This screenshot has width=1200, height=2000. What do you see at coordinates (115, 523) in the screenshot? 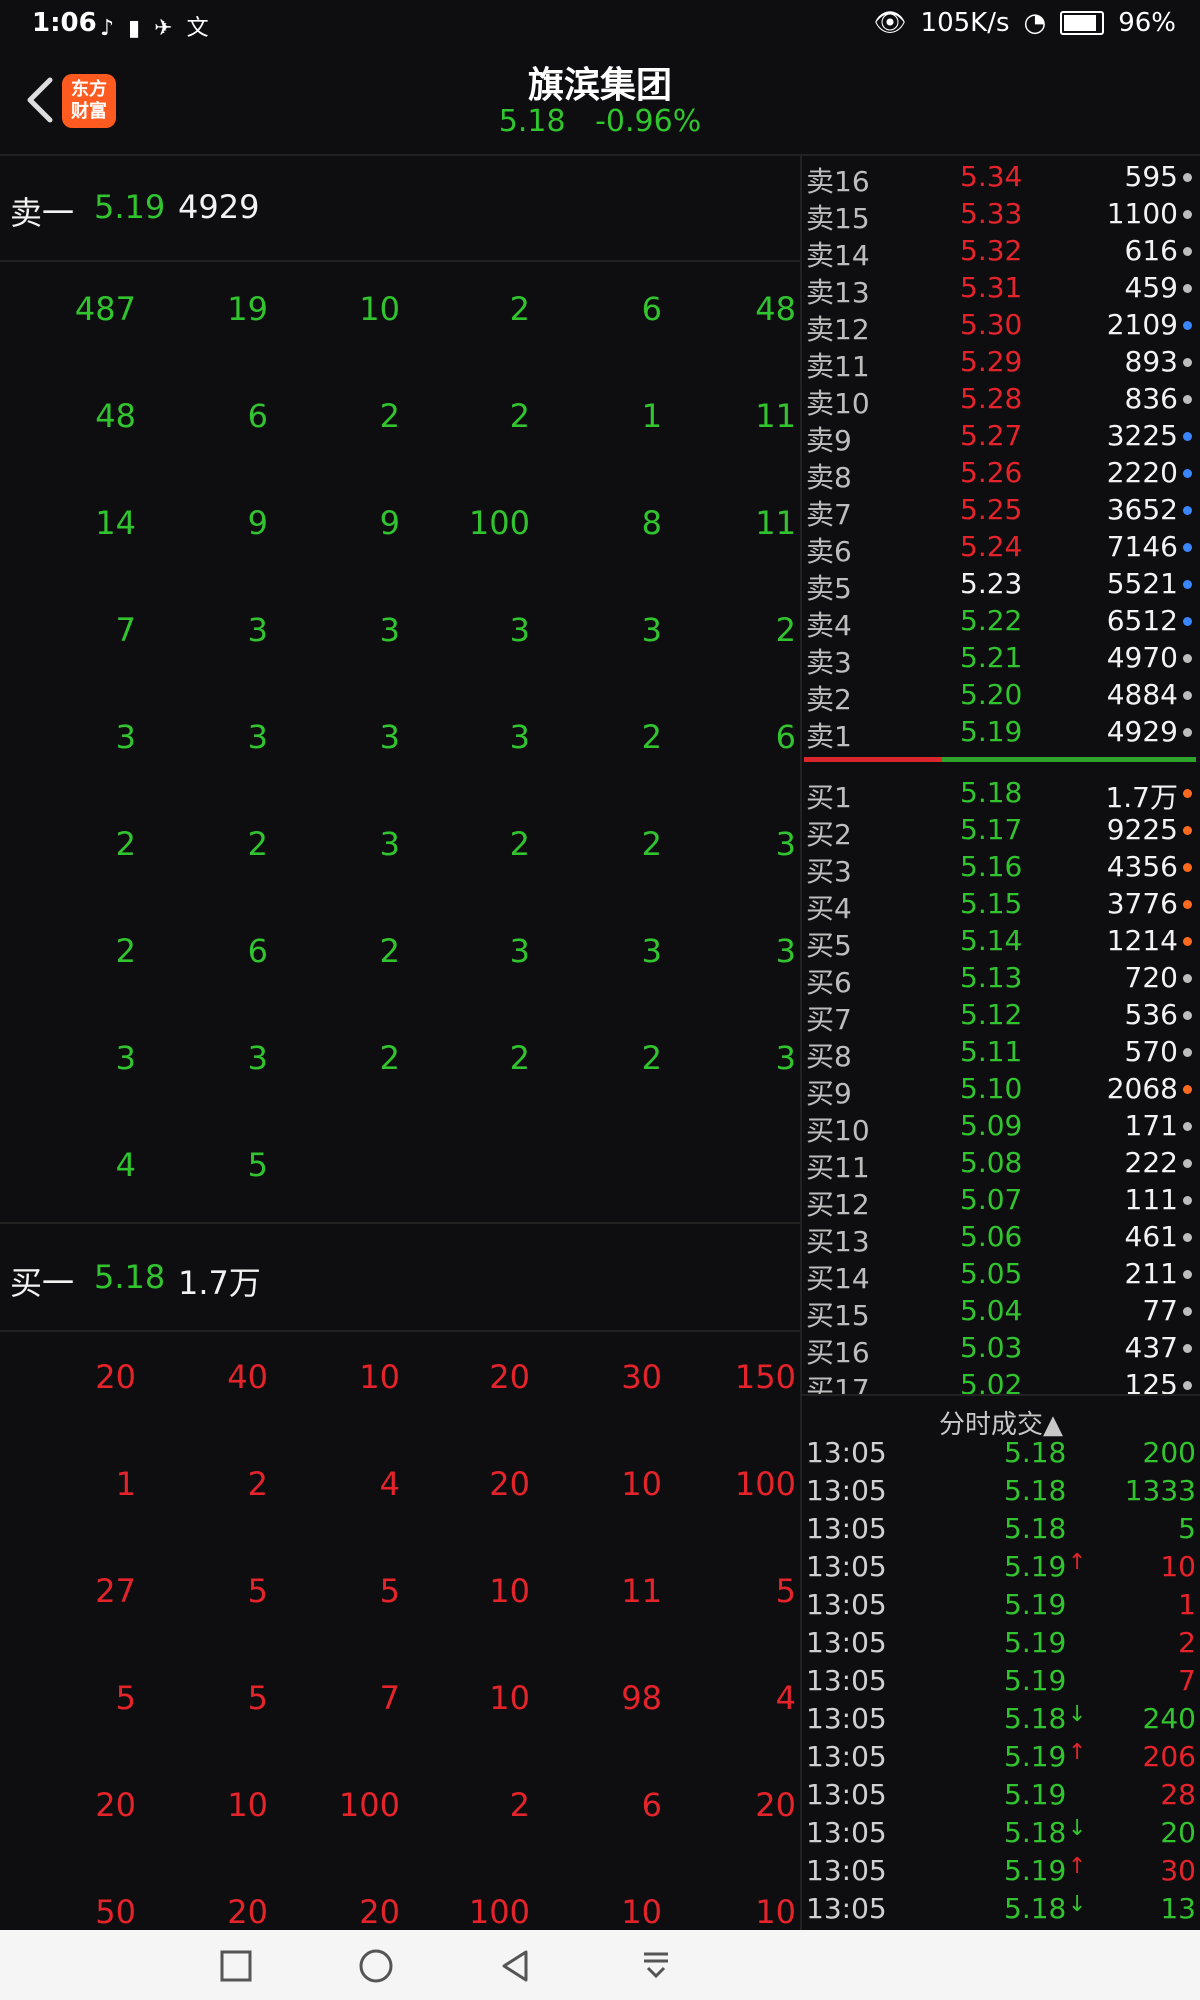
I see `queue-cell: 14` at bounding box center [115, 523].